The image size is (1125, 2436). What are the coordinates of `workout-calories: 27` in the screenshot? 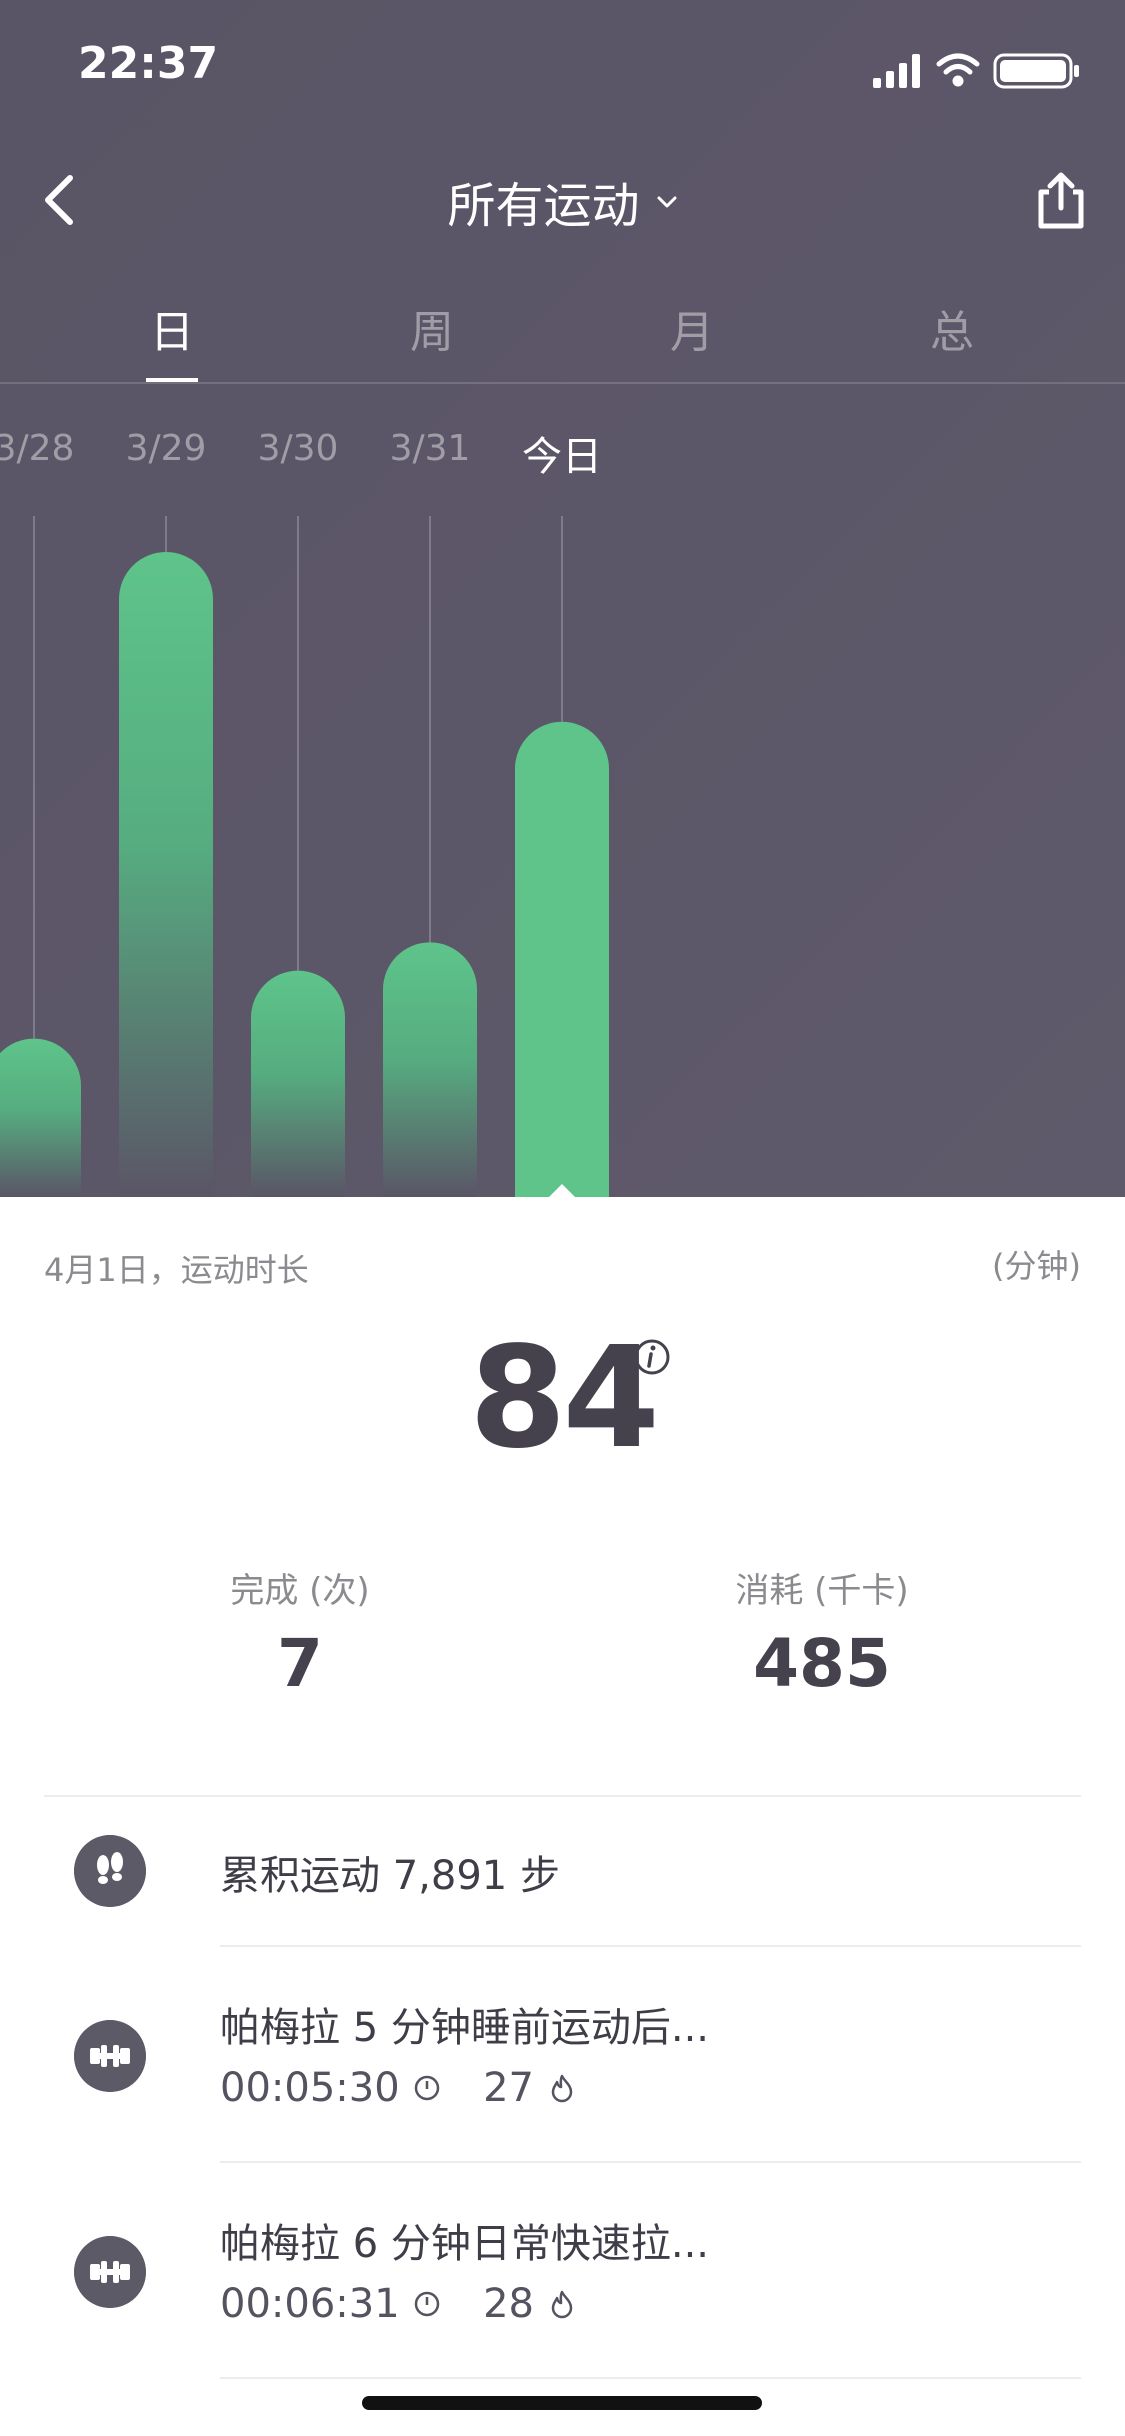 It's located at (508, 2088).